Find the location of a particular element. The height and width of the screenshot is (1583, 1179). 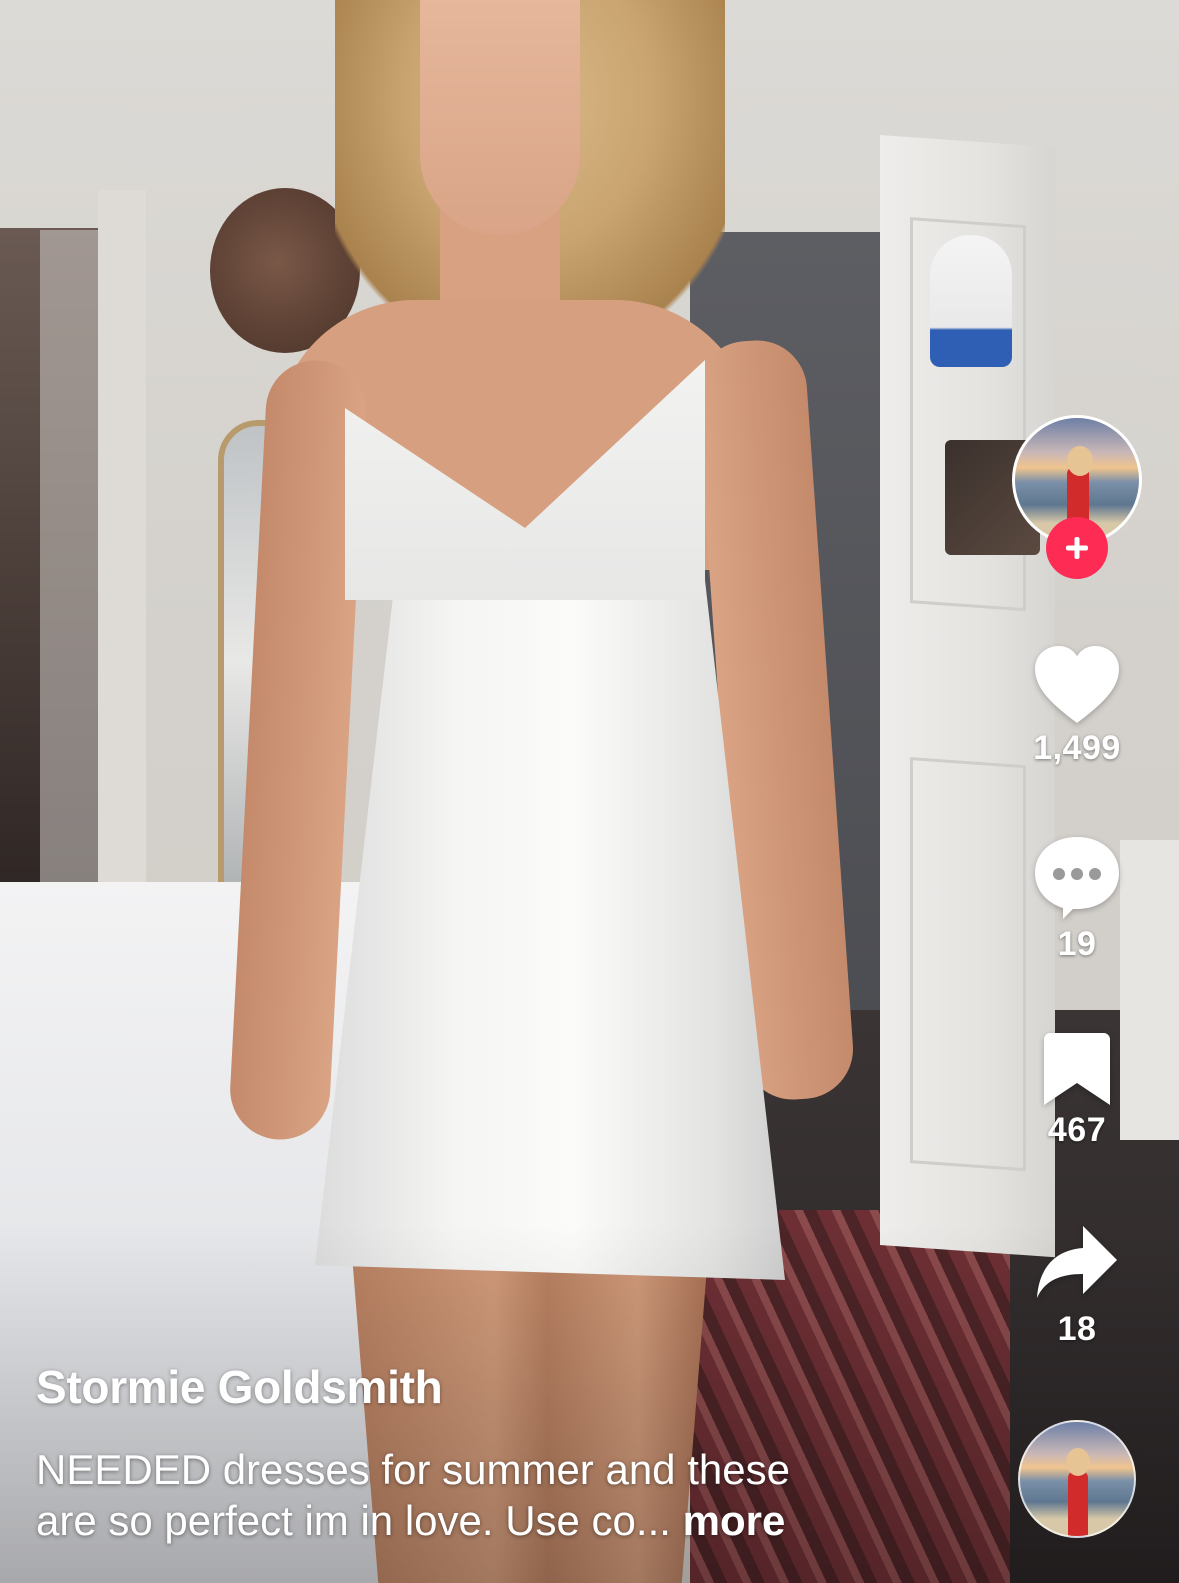

save-button: 467 is located at coordinates (1077, 1091).